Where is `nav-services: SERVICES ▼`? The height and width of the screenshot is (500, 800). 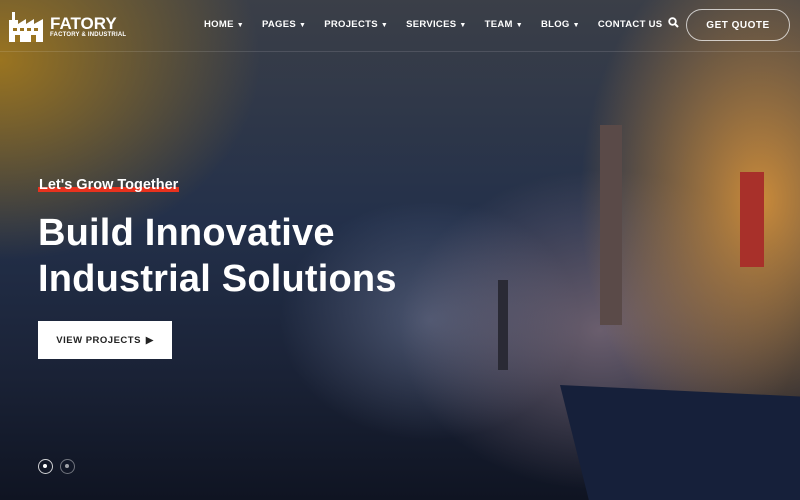
nav-services: SERVICES ▼ is located at coordinates (436, 24).